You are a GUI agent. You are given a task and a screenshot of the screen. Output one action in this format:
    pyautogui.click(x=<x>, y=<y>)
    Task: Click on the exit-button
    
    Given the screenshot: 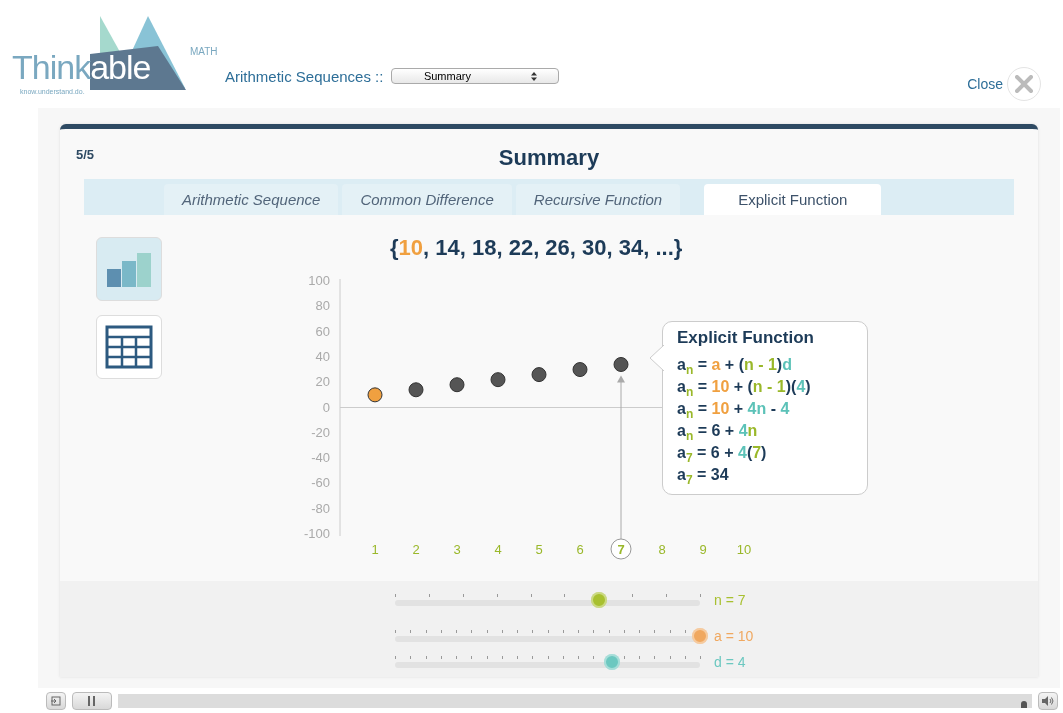 What is the action you would take?
    pyautogui.click(x=56, y=700)
    